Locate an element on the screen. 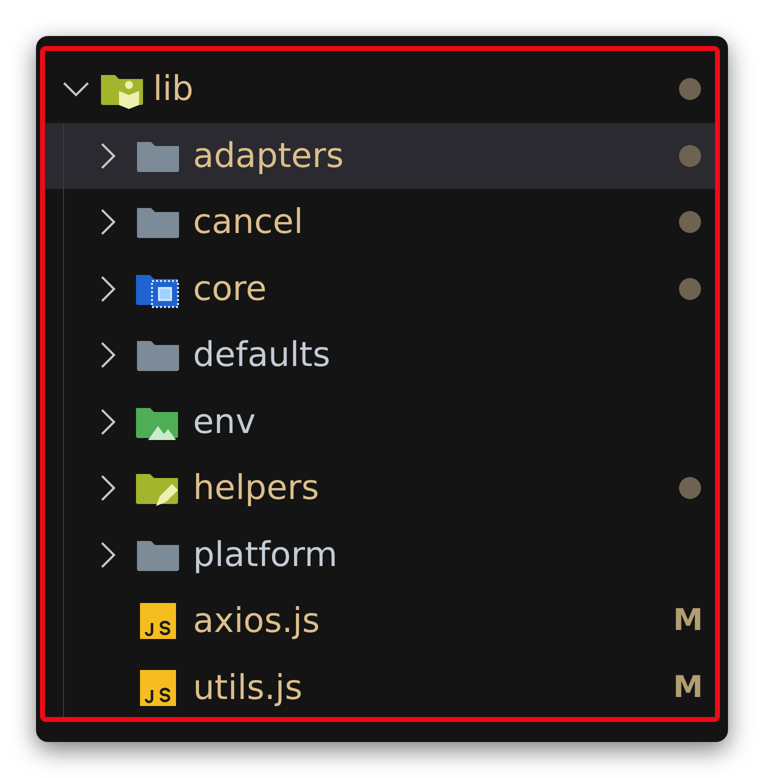 Image resolution: width=764 pixels, height=778 pixels. tree-row: lib is located at coordinates (380, 89).